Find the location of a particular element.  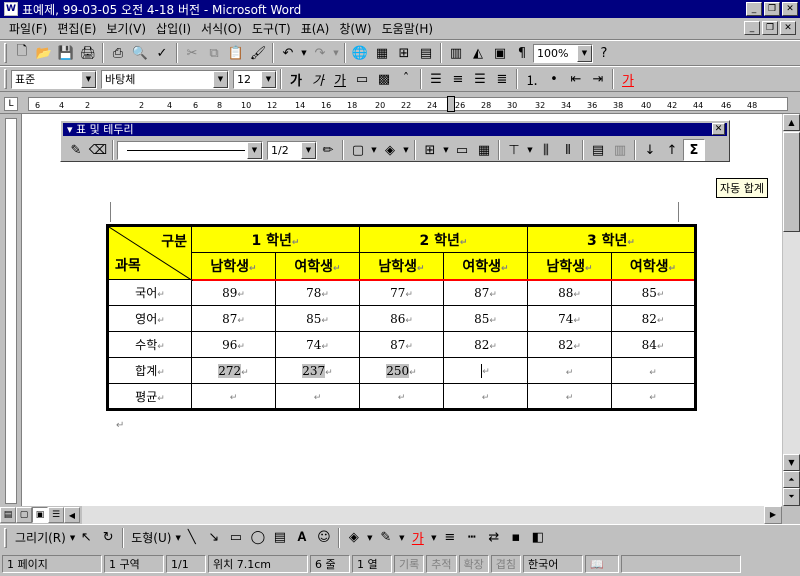

align-center-icon: ≡ is located at coordinates (458, 79).